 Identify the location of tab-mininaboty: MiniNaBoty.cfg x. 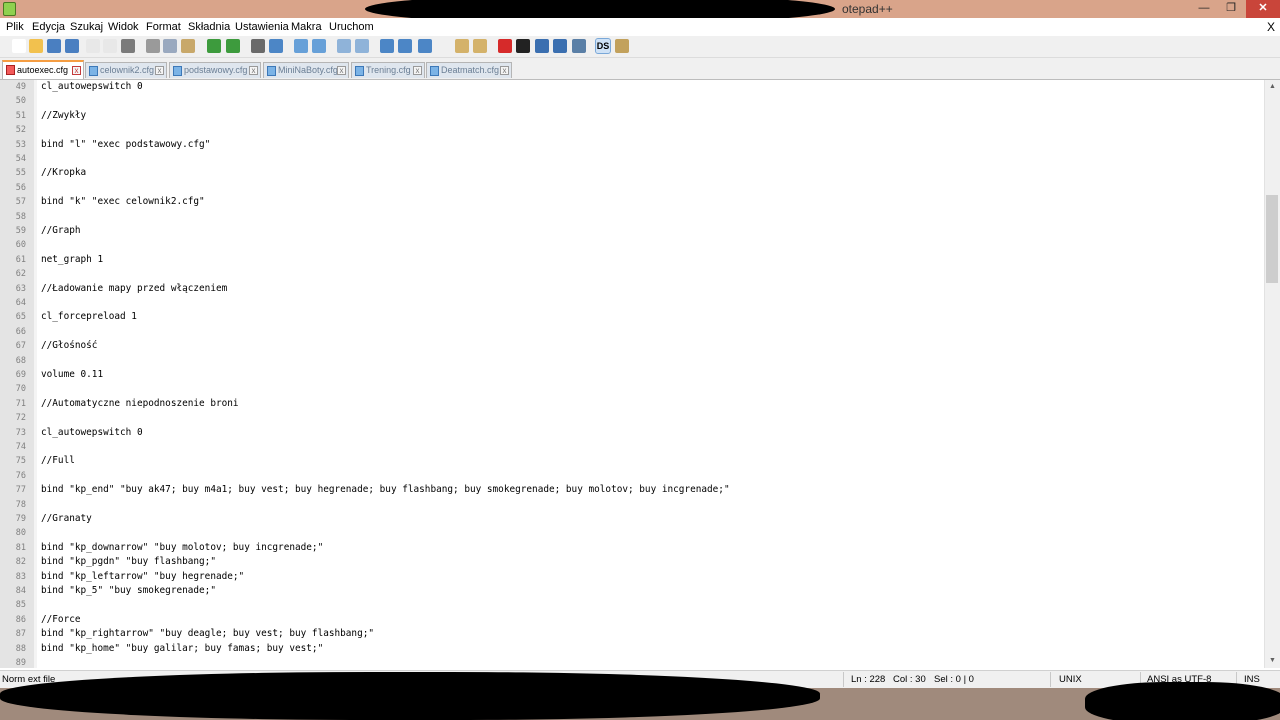
(306, 70).